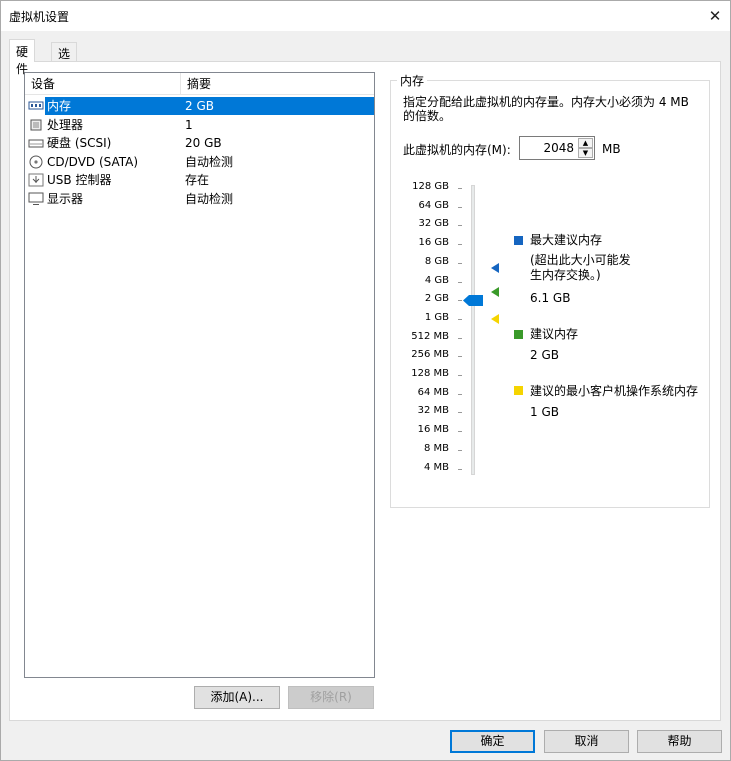 The width and height of the screenshot is (731, 761). I want to click on memory-size-value: 2048, so click(558, 148).